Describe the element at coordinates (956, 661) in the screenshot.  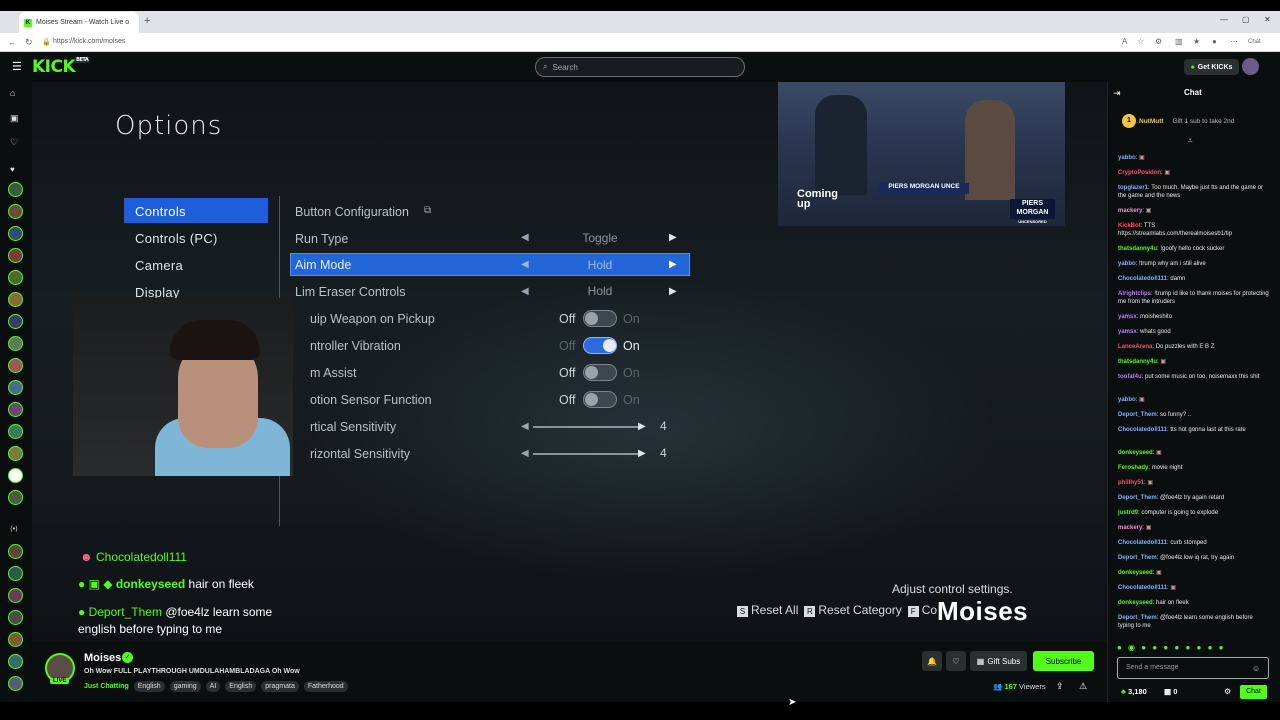
I see `follow-heart-icon: ♡` at that location.